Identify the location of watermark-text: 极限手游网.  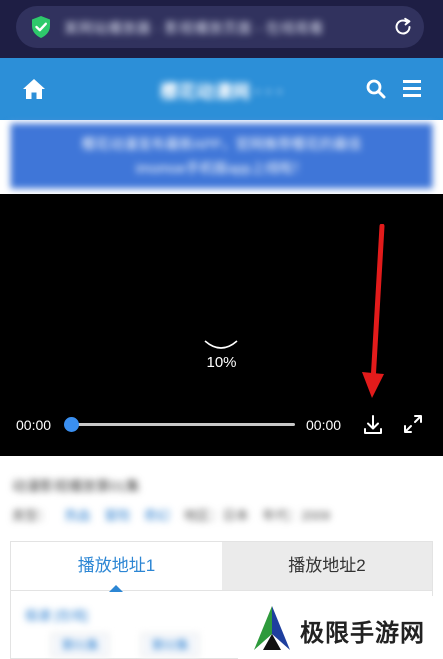
(362, 633).